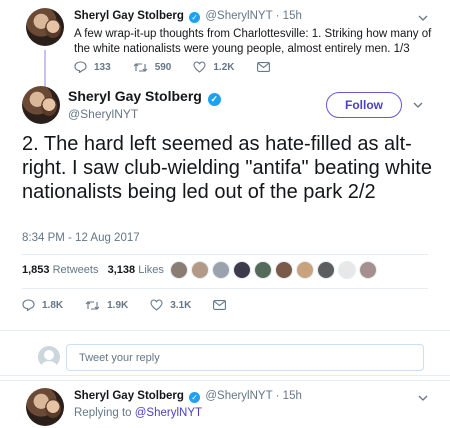  I want to click on next-tweet-header: Sheryl Gay Stolberg ✓ @SherylNYT · 15h, so click(188, 396).